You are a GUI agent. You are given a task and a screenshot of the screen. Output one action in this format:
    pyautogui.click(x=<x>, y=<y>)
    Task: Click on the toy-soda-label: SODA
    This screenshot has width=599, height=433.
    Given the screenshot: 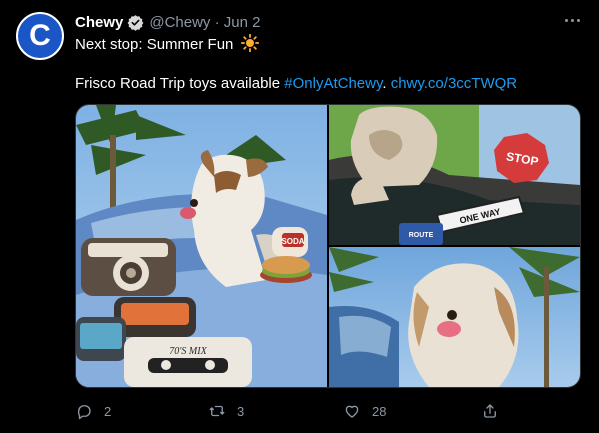 What is the action you would take?
    pyautogui.click(x=292, y=241)
    